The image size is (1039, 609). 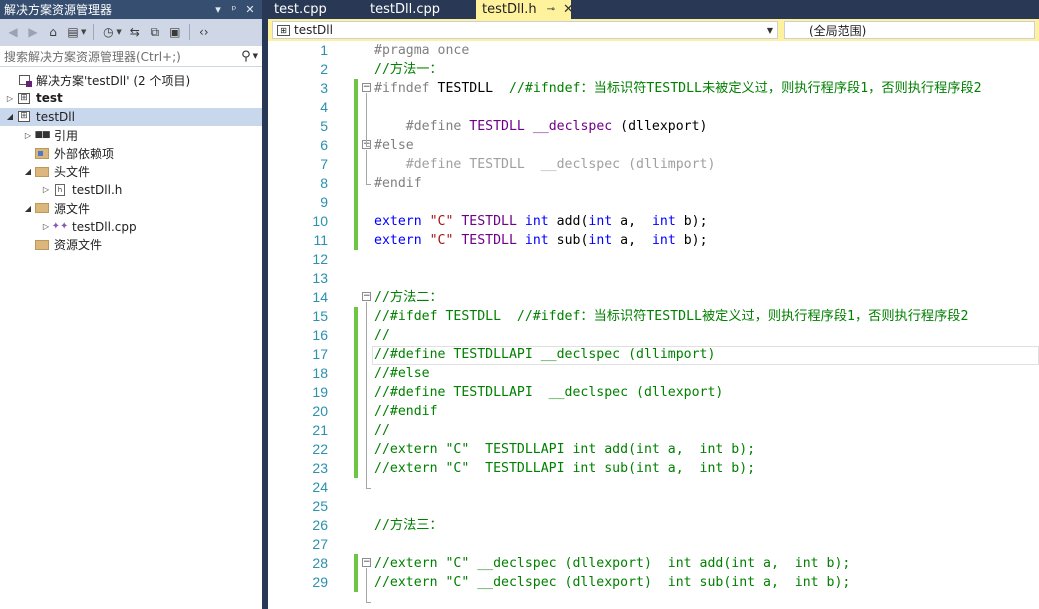 What do you see at coordinates (53, 32) in the screenshot?
I see `home-icon: ⌂` at bounding box center [53, 32].